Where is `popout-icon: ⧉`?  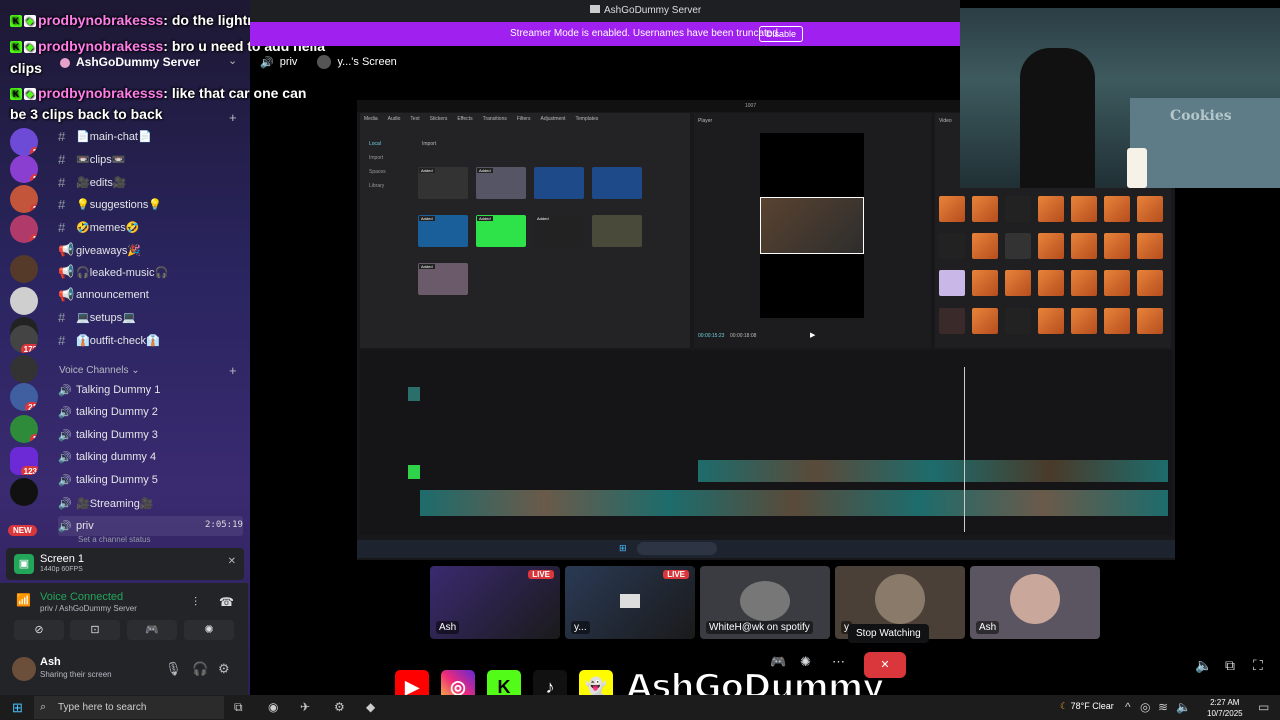
popout-icon: ⧉ is located at coordinates (1230, 665).